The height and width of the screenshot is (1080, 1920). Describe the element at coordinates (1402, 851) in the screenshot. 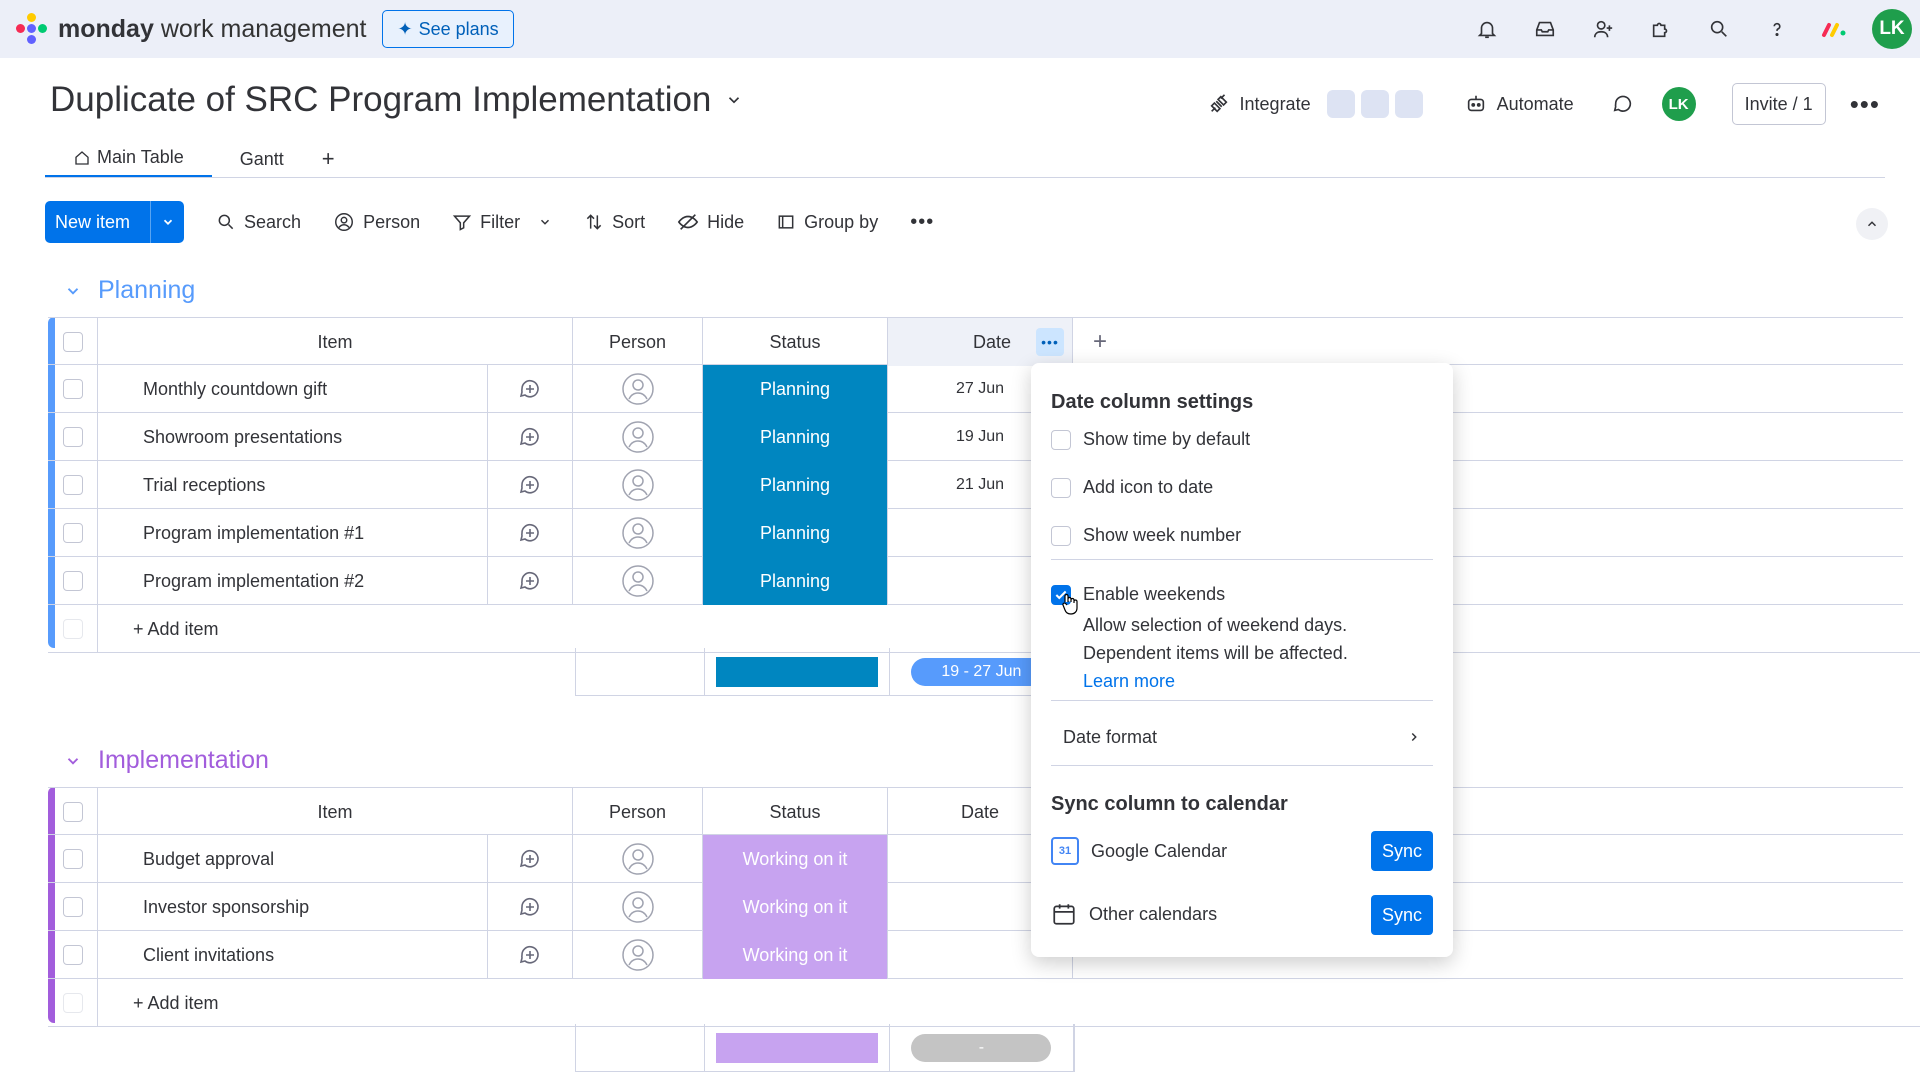

I see `google-calendar-sync-button: Sync` at that location.